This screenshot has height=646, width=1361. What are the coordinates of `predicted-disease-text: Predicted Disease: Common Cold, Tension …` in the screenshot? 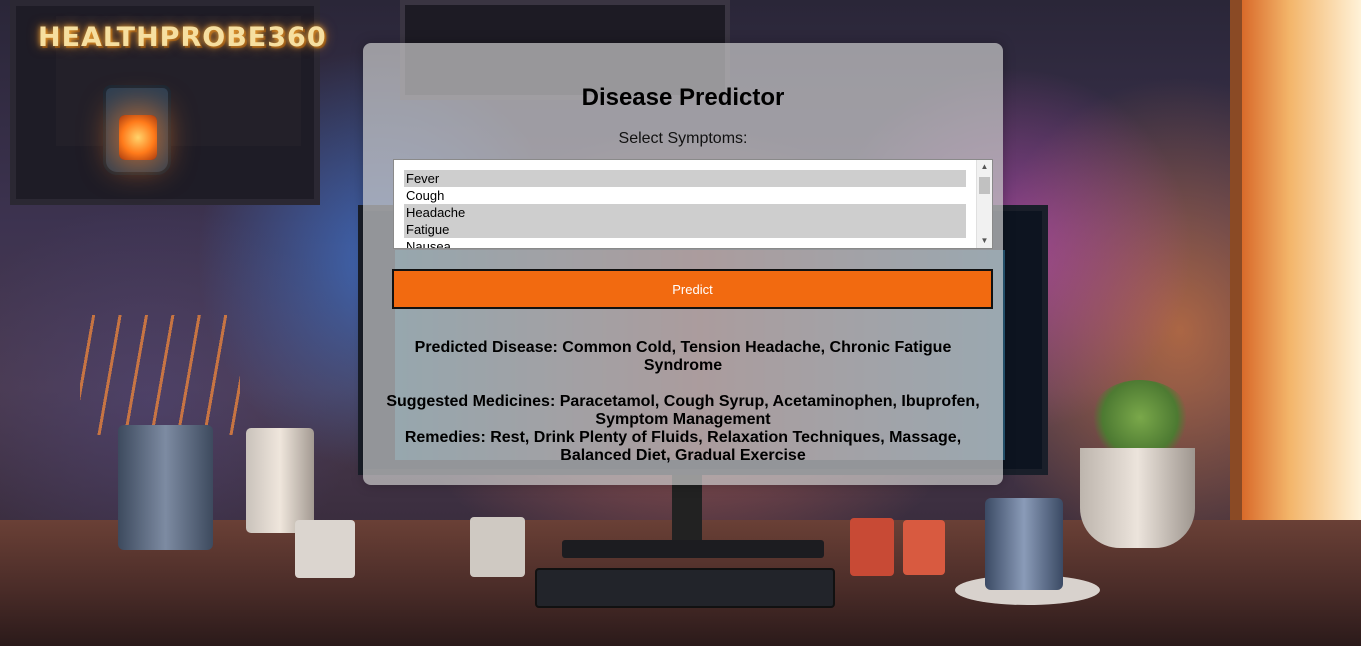 It's located at (683, 356).